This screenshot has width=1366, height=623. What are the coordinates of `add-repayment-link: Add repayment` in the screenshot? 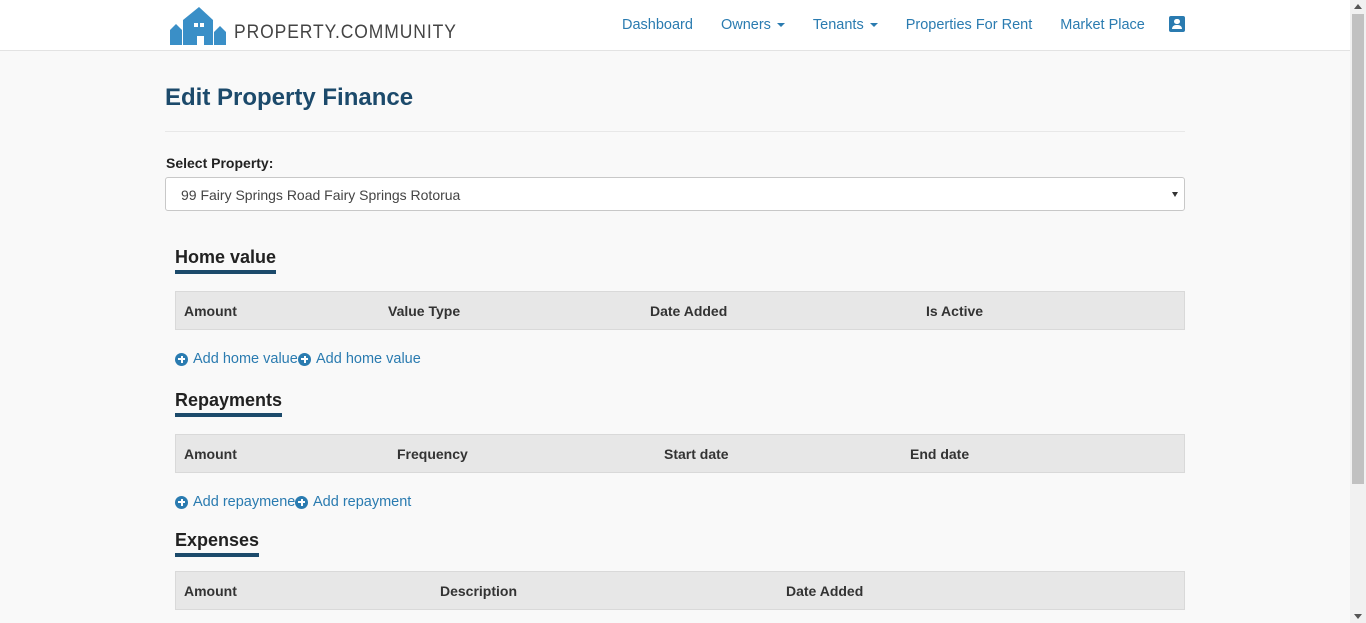 It's located at (353, 502).